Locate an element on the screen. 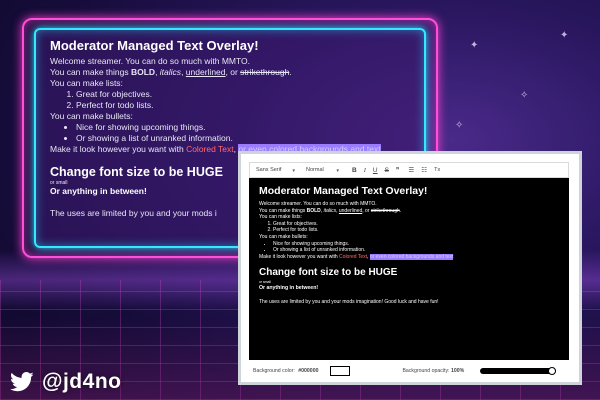  bg-opacity-label: Background opacity: 100% is located at coordinates (433, 371).